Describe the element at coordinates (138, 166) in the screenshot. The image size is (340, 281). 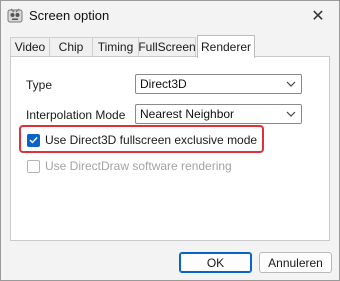
I see `directdraw-label: Use DirectDraw software rendering` at that location.